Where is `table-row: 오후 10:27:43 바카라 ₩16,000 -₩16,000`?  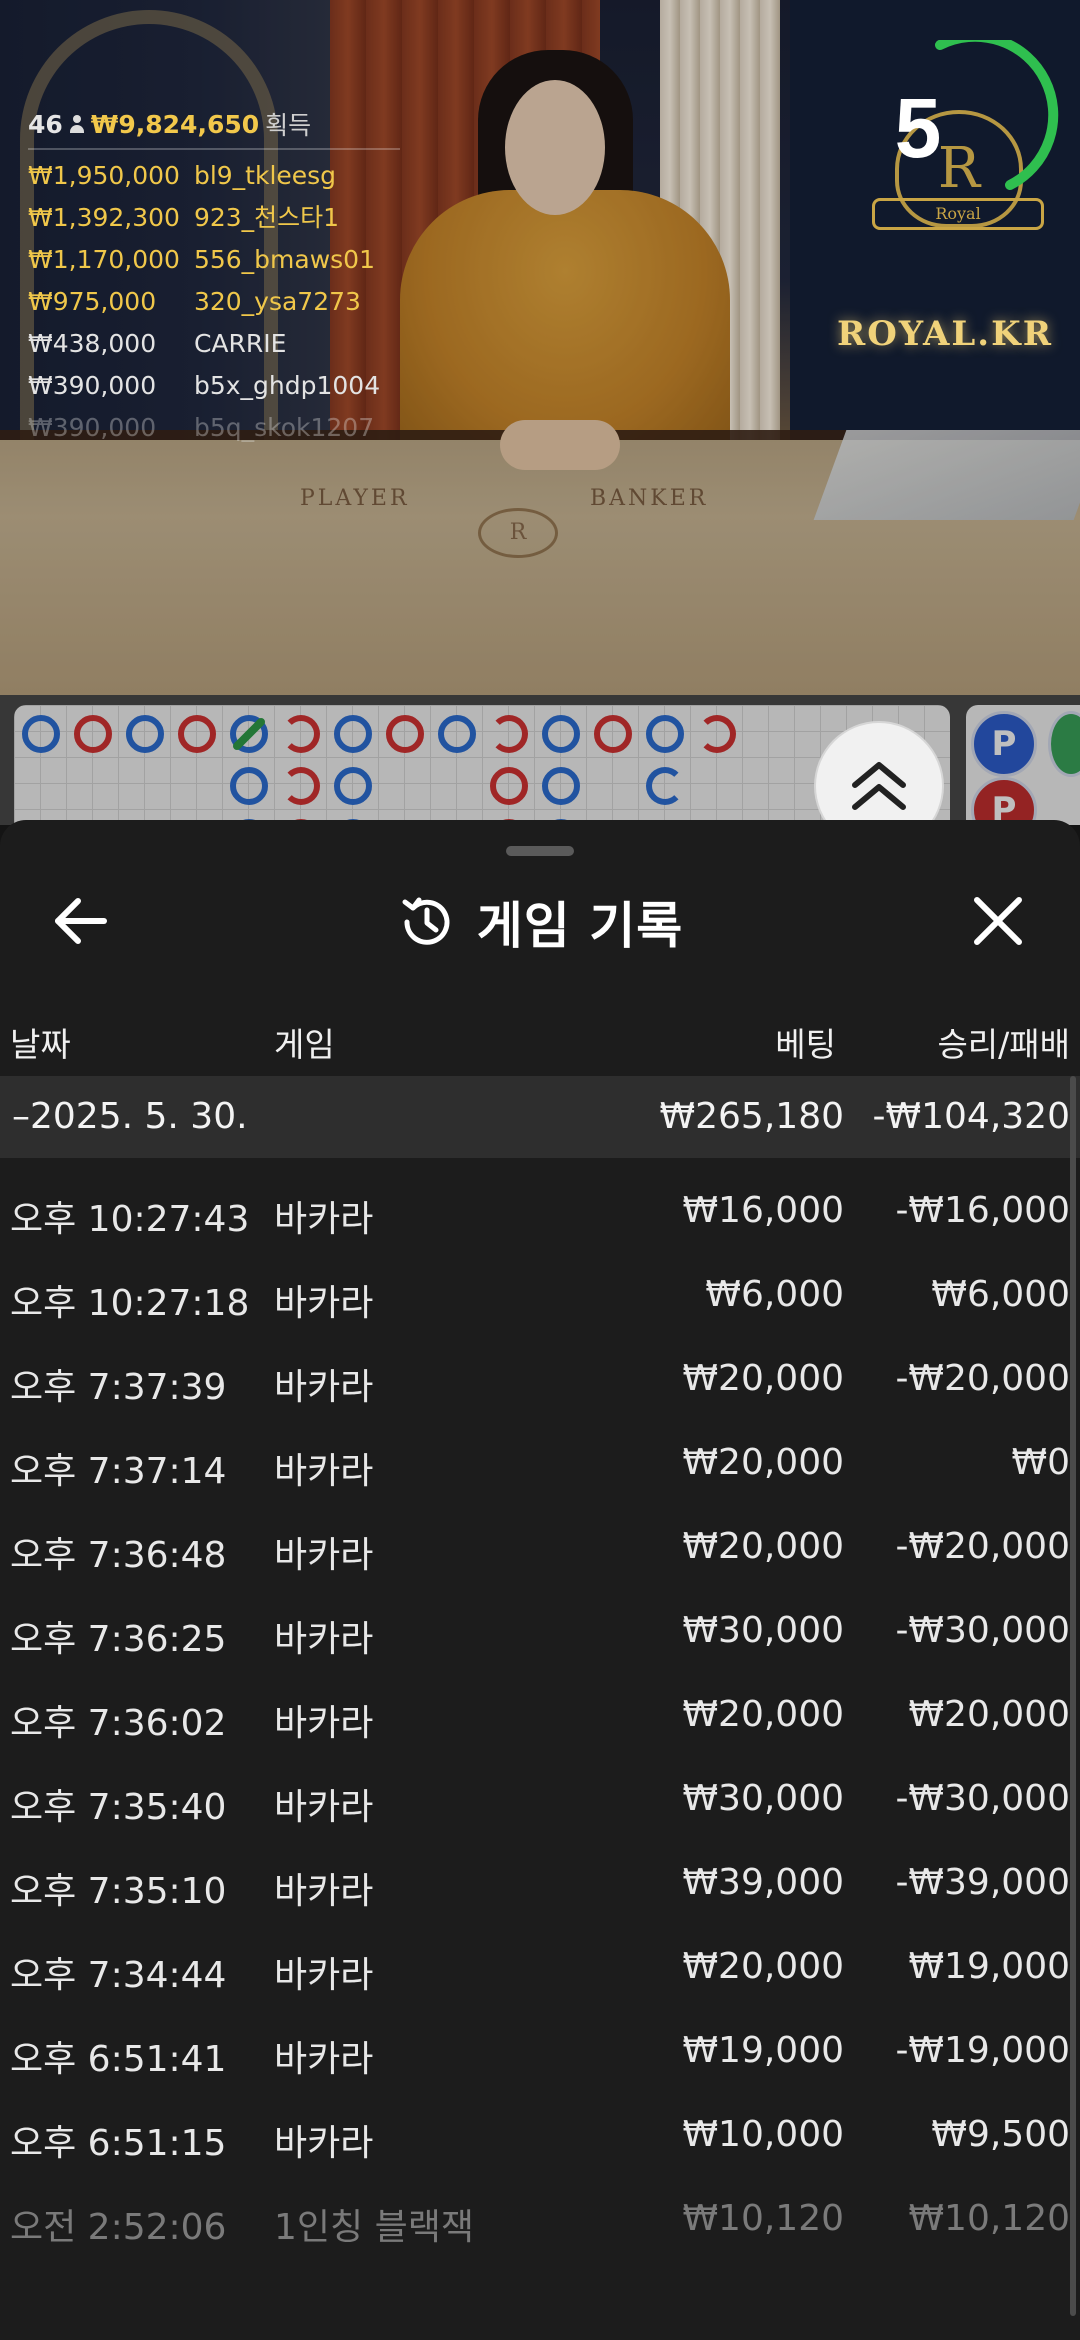
table-row: 오후 10:27:43 바카라 ₩16,000 -₩16,000 is located at coordinates (540, 1214).